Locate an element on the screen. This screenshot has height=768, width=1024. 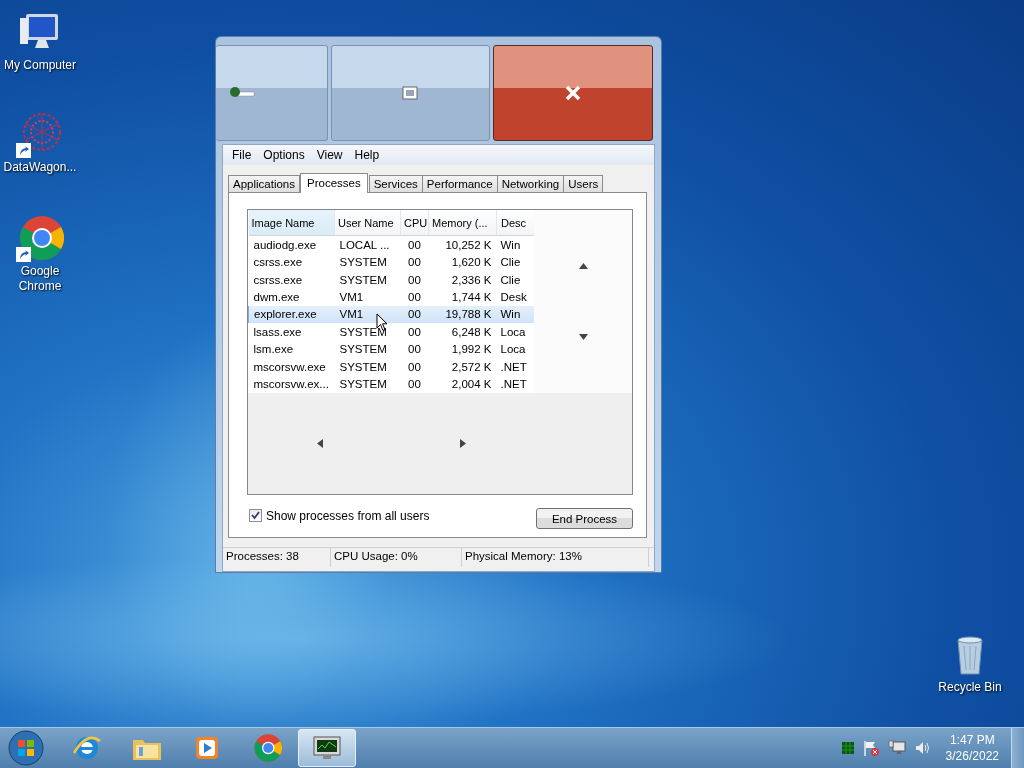
column-header: Desc is located at coordinates (515, 223).